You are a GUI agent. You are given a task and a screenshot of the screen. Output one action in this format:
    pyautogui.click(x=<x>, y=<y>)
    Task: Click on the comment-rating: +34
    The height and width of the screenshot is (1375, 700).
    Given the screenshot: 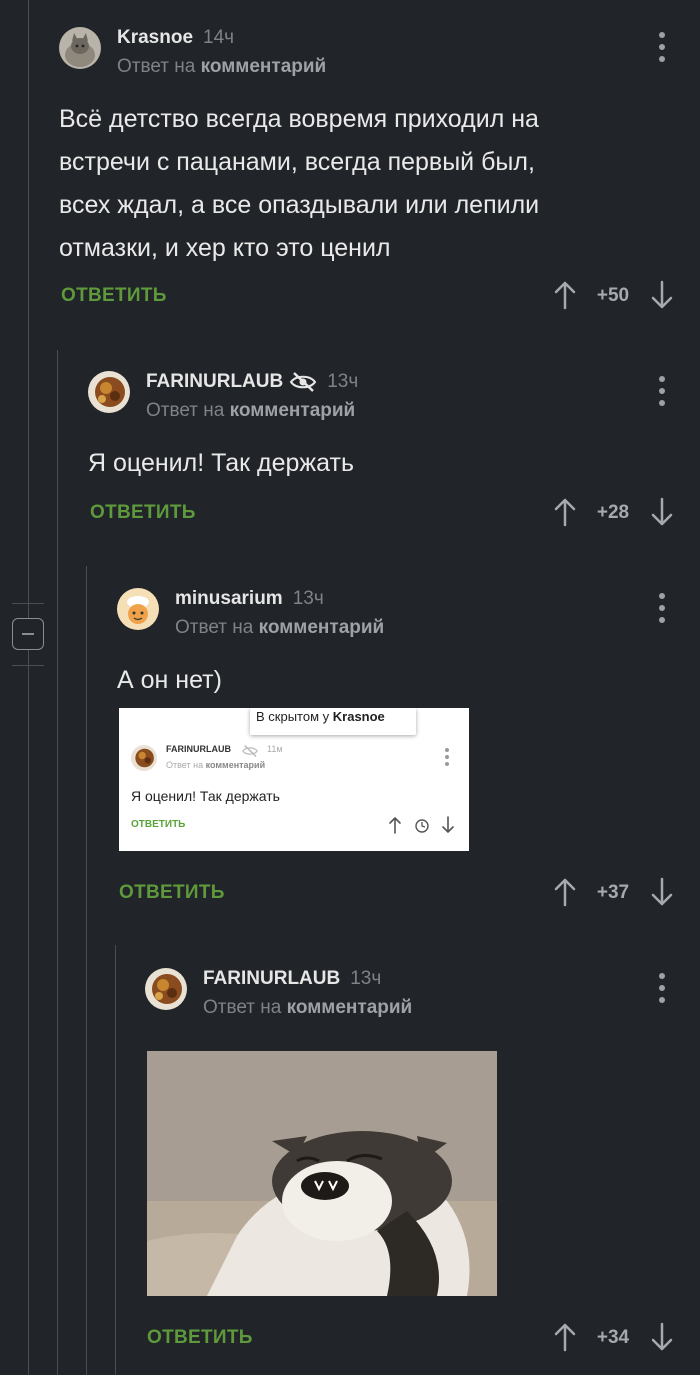 What is the action you would take?
    pyautogui.click(x=613, y=1337)
    